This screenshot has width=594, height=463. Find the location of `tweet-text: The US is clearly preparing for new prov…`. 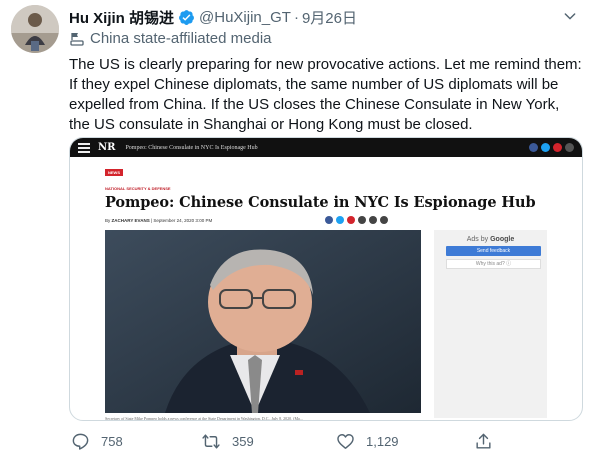

tweet-text: The US is clearly preparing for new prov… is located at coordinates (325, 94).